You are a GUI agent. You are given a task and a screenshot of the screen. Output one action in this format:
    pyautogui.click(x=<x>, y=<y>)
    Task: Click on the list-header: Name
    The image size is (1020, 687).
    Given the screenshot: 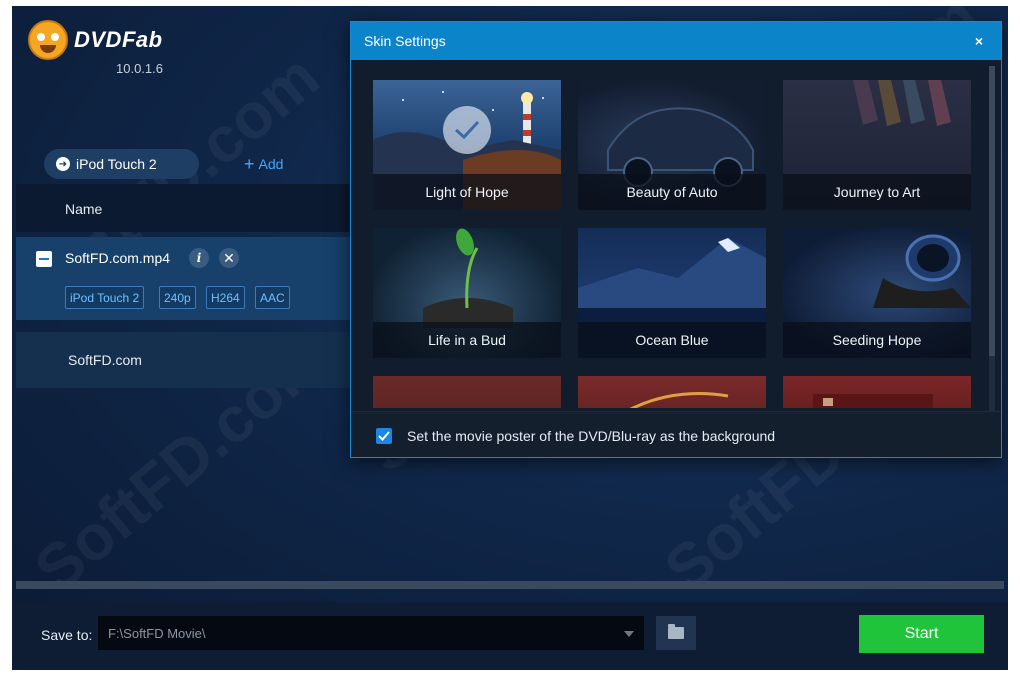 What is the action you would take?
    pyautogui.click(x=184, y=208)
    